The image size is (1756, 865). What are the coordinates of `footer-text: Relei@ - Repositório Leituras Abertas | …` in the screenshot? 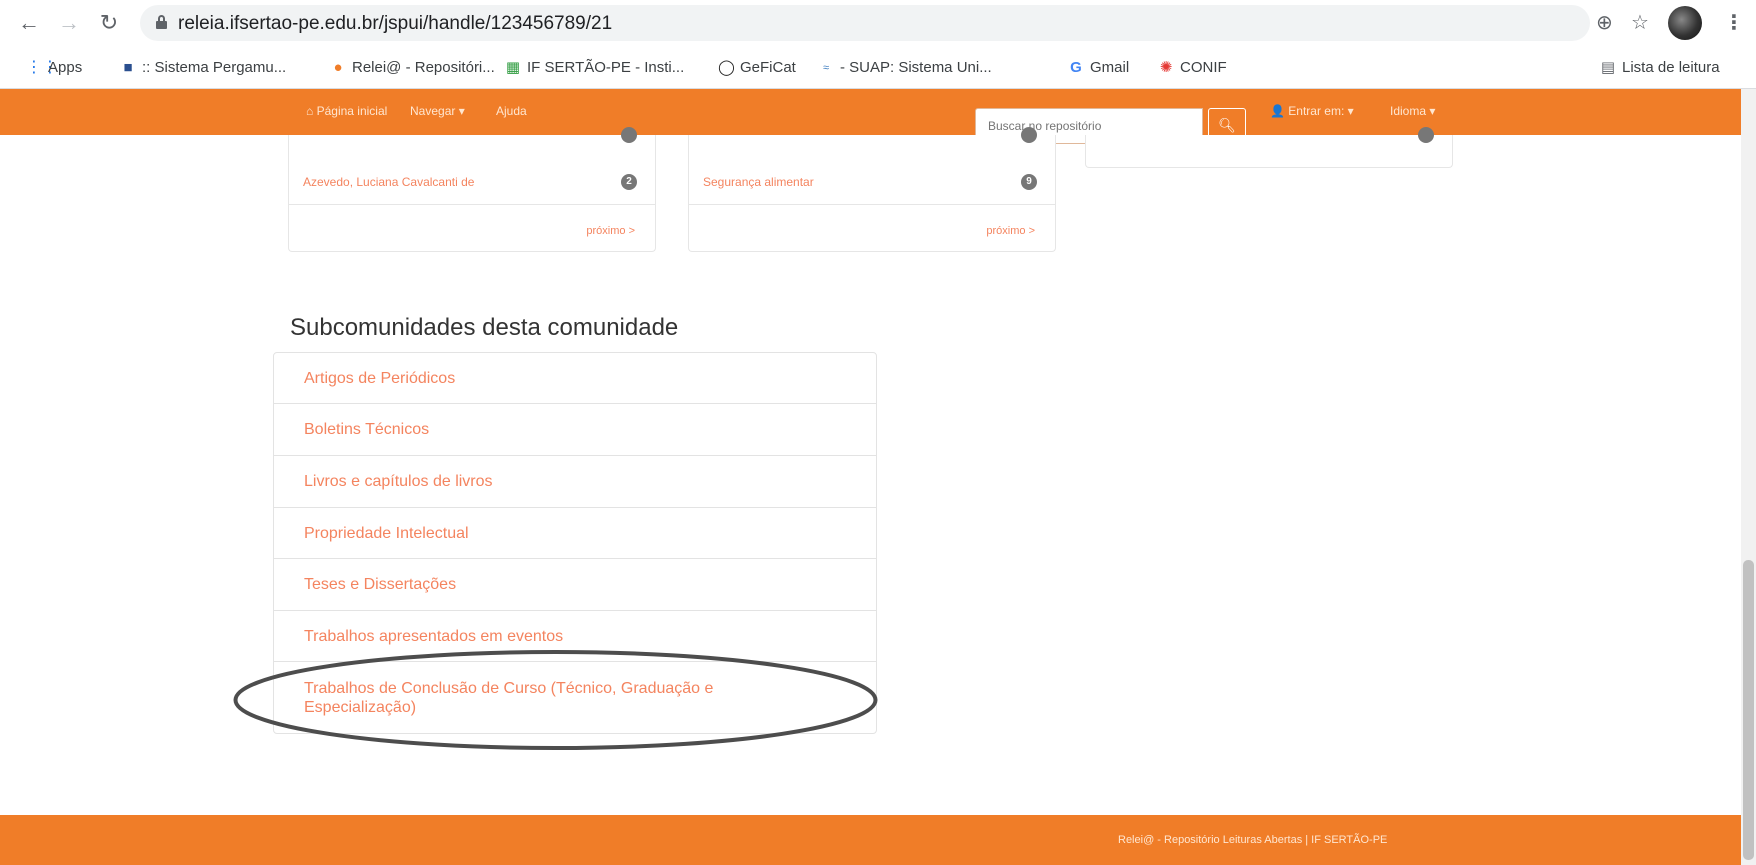 It's located at (1253, 840).